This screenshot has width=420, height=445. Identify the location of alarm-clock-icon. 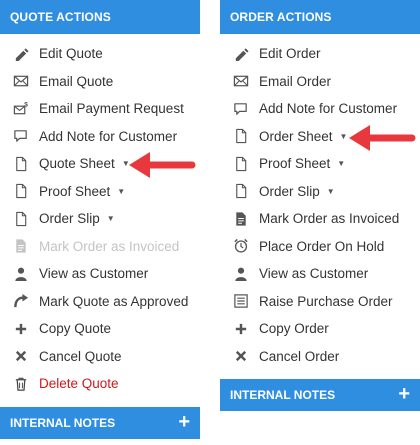
(241, 246).